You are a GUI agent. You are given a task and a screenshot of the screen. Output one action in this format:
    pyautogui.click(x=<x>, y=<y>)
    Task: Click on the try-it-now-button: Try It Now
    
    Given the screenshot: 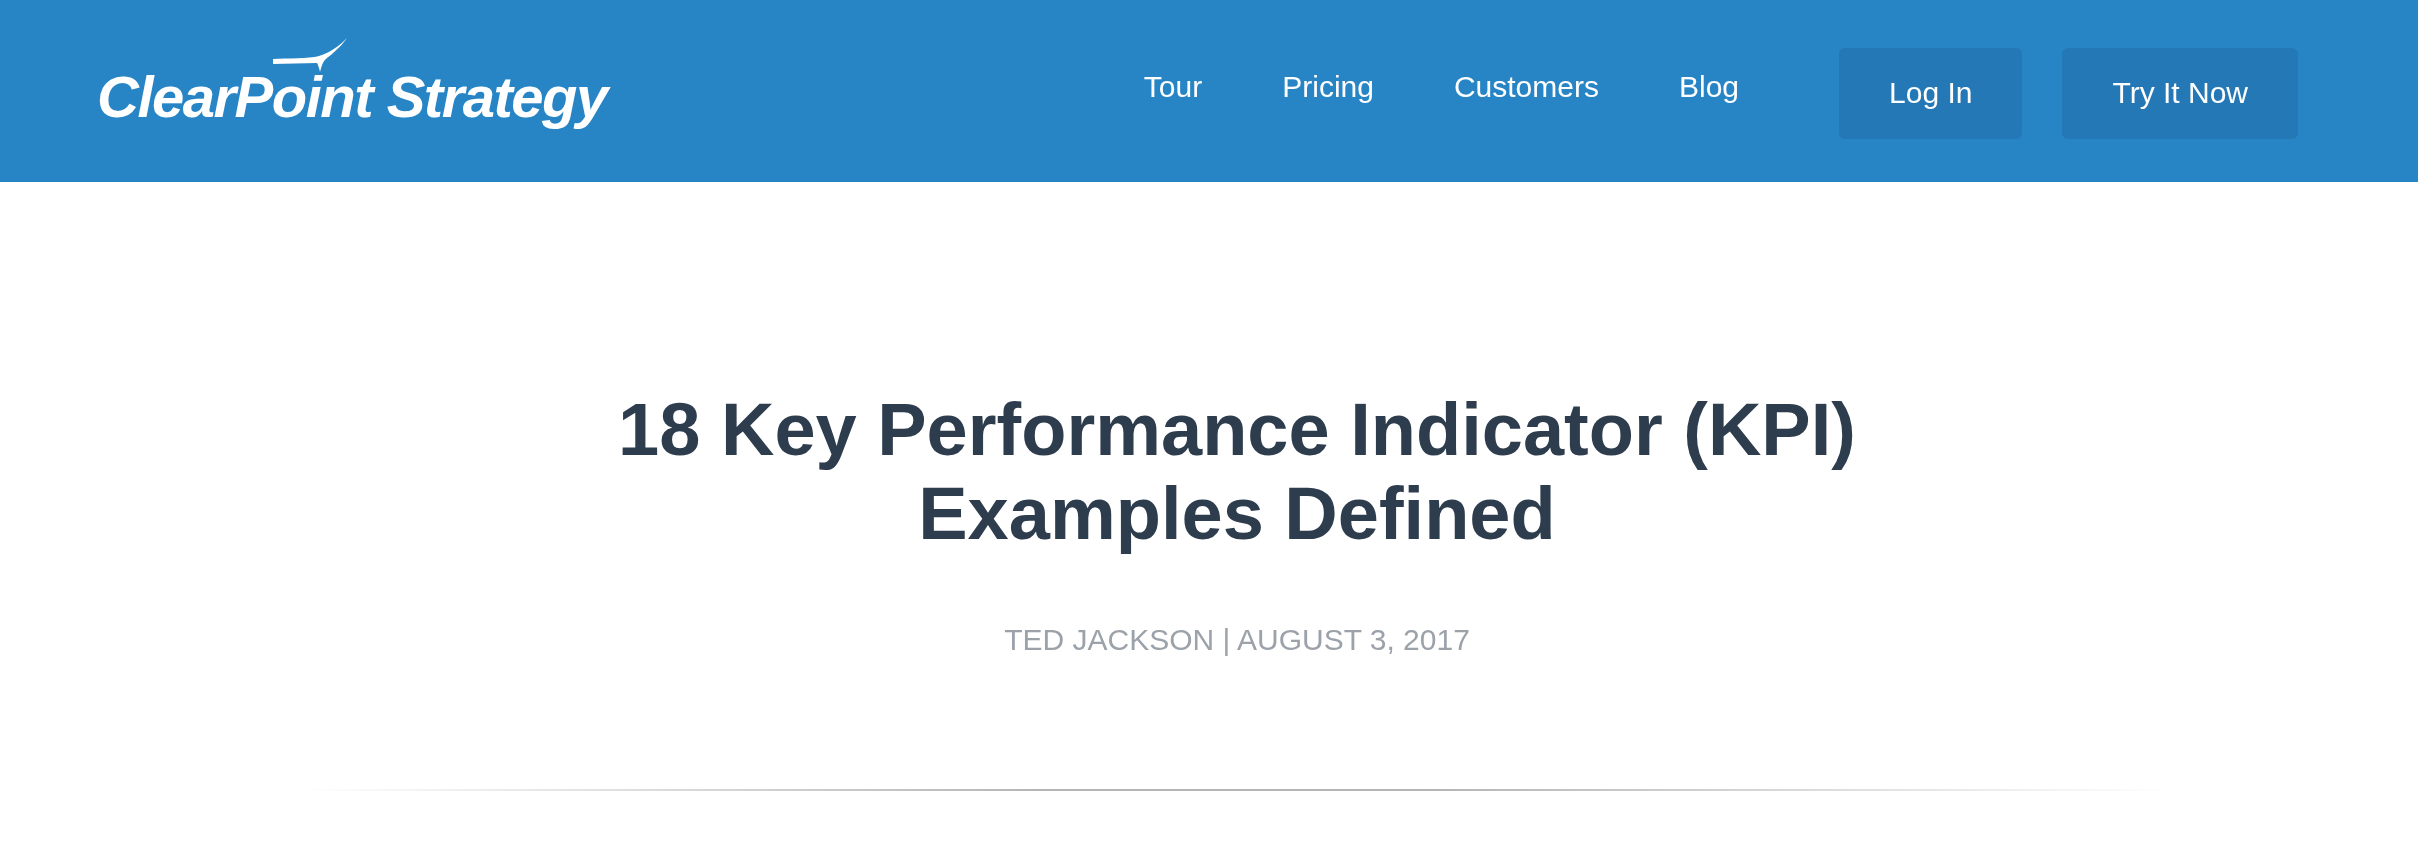 What is the action you would take?
    pyautogui.click(x=2180, y=93)
    